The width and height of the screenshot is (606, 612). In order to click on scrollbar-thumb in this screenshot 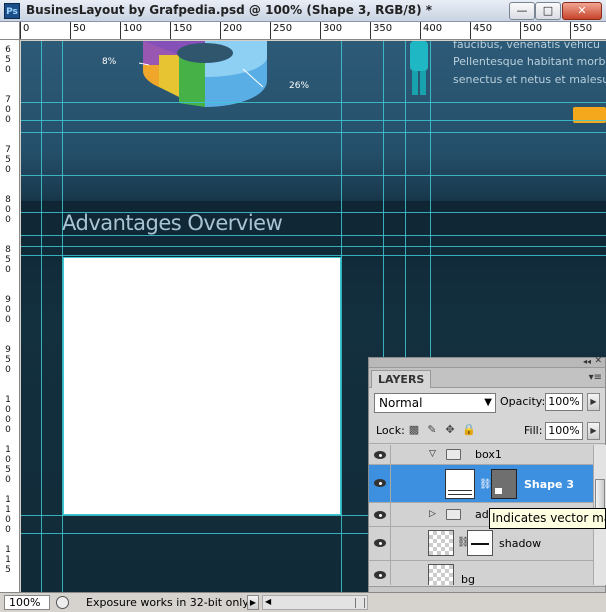, I will do `click(600, 494)`.